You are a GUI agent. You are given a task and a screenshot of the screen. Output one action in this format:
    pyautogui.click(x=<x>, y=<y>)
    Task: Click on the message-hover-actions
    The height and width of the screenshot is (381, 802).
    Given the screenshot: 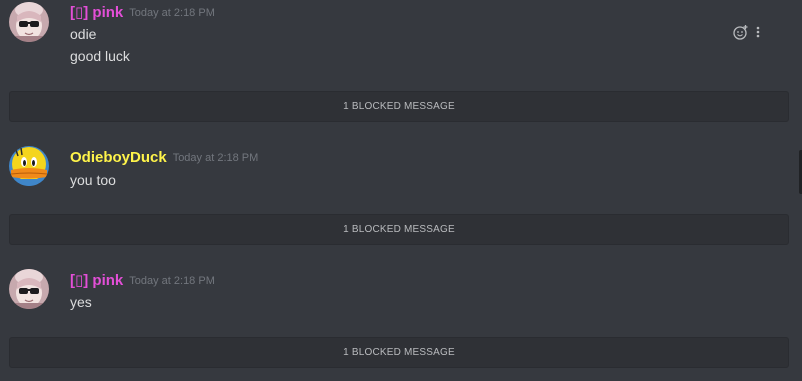 What is the action you would take?
    pyautogui.click(x=747, y=34)
    